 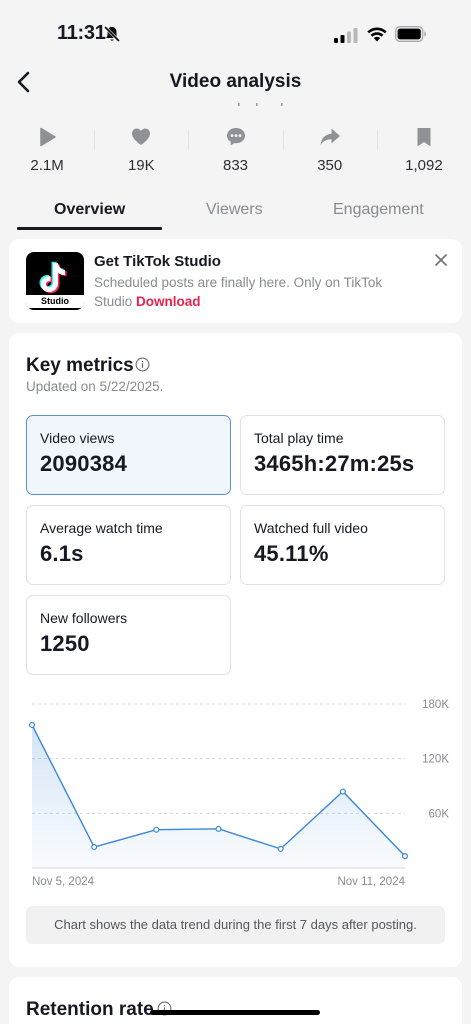 What do you see at coordinates (95, 386) in the screenshot?
I see `updated-date: Updated on 5/22/2025.` at bounding box center [95, 386].